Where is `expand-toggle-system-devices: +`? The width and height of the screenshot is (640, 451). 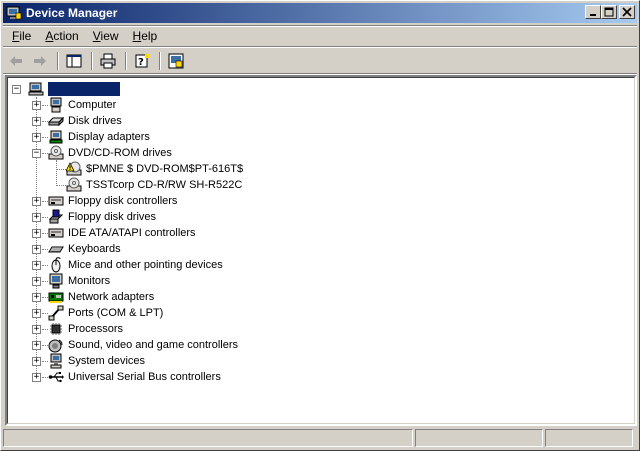
expand-toggle-system-devices: + is located at coordinates (36, 361).